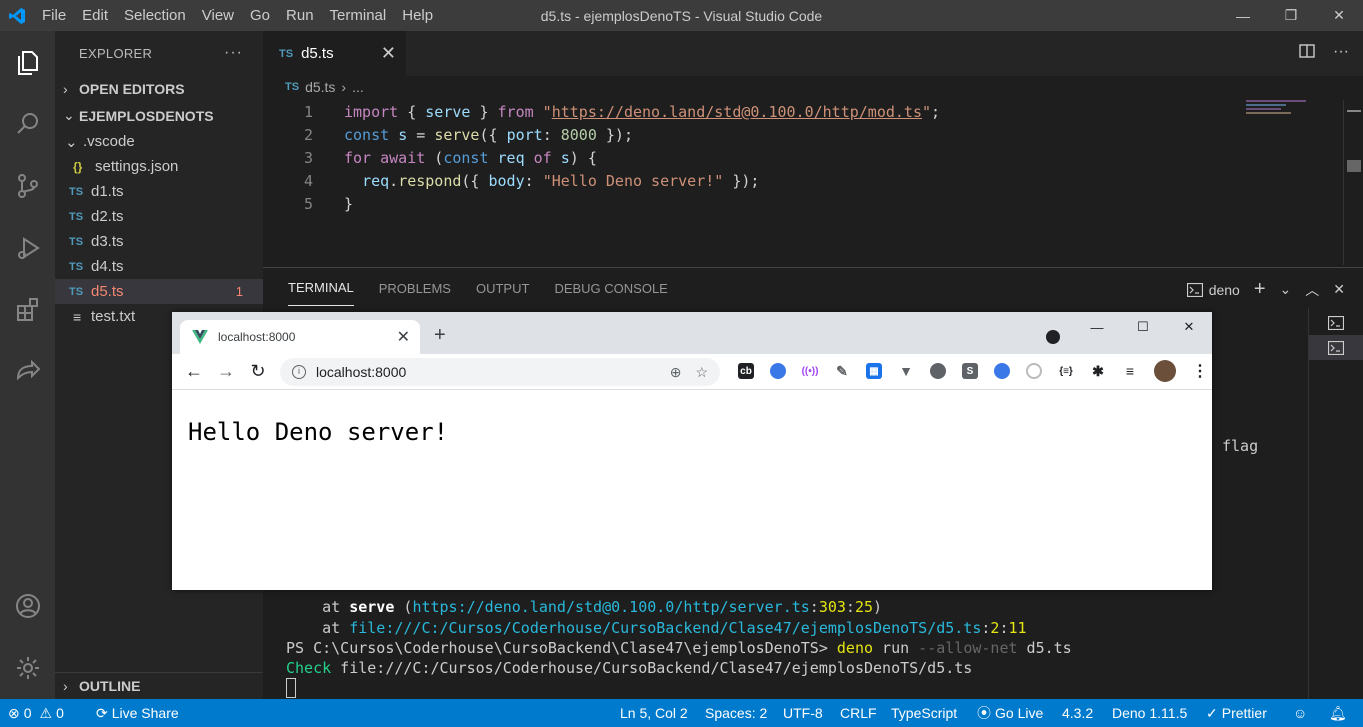  Describe the element at coordinates (1200, 371) in the screenshot. I see `browser-menu-icon: ⋮` at that location.